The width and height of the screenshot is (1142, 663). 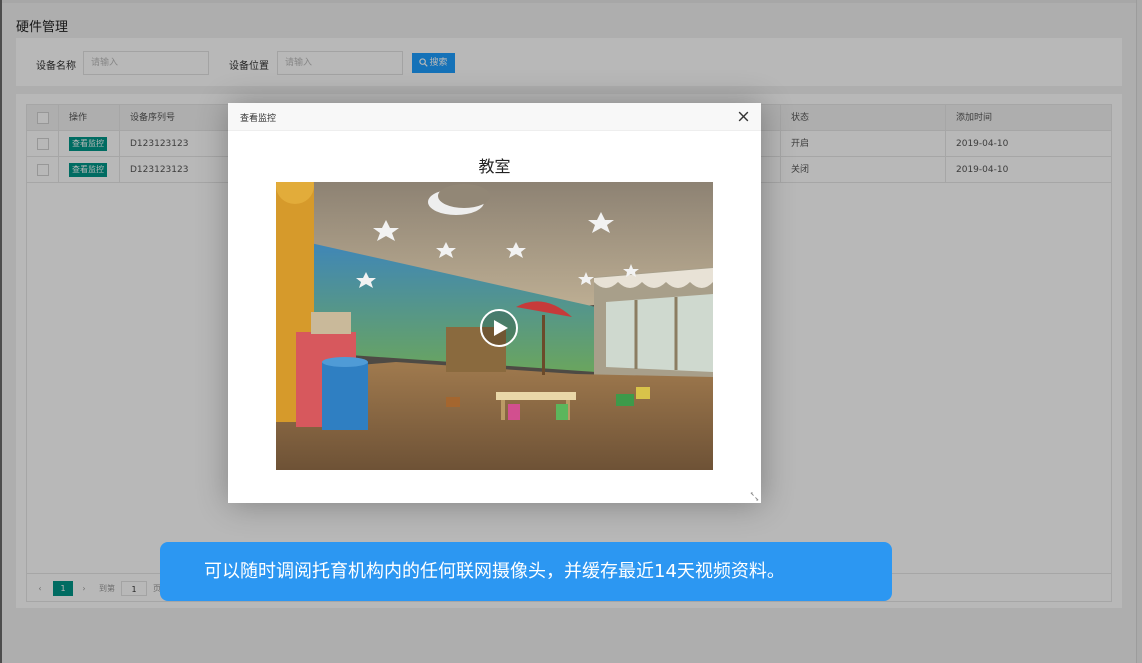 I want to click on feature-caption-banner: 可以随时调阅托育机构内的任何联网摄像头，并缓存最近14天视频资料。, so click(x=526, y=571).